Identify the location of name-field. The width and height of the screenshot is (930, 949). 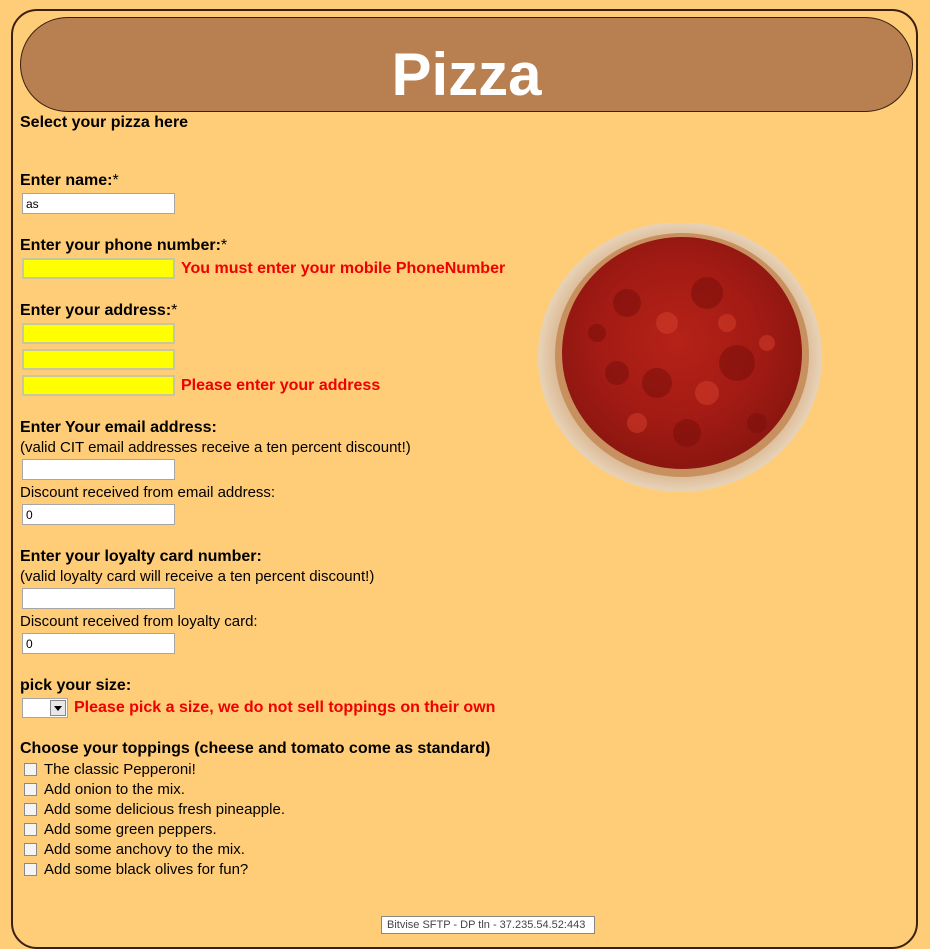
(98, 203).